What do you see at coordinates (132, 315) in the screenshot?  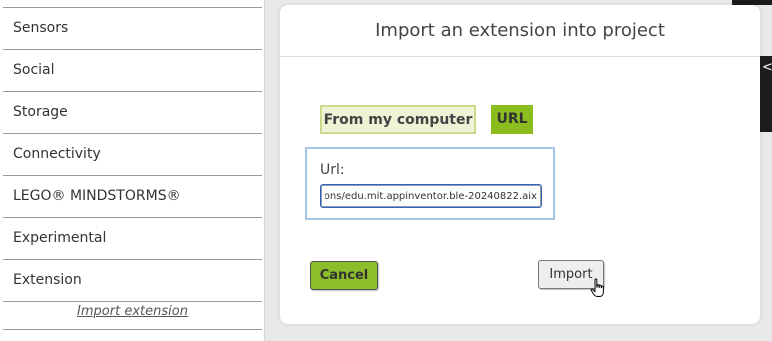 I see `import-extension-link: Import extension` at bounding box center [132, 315].